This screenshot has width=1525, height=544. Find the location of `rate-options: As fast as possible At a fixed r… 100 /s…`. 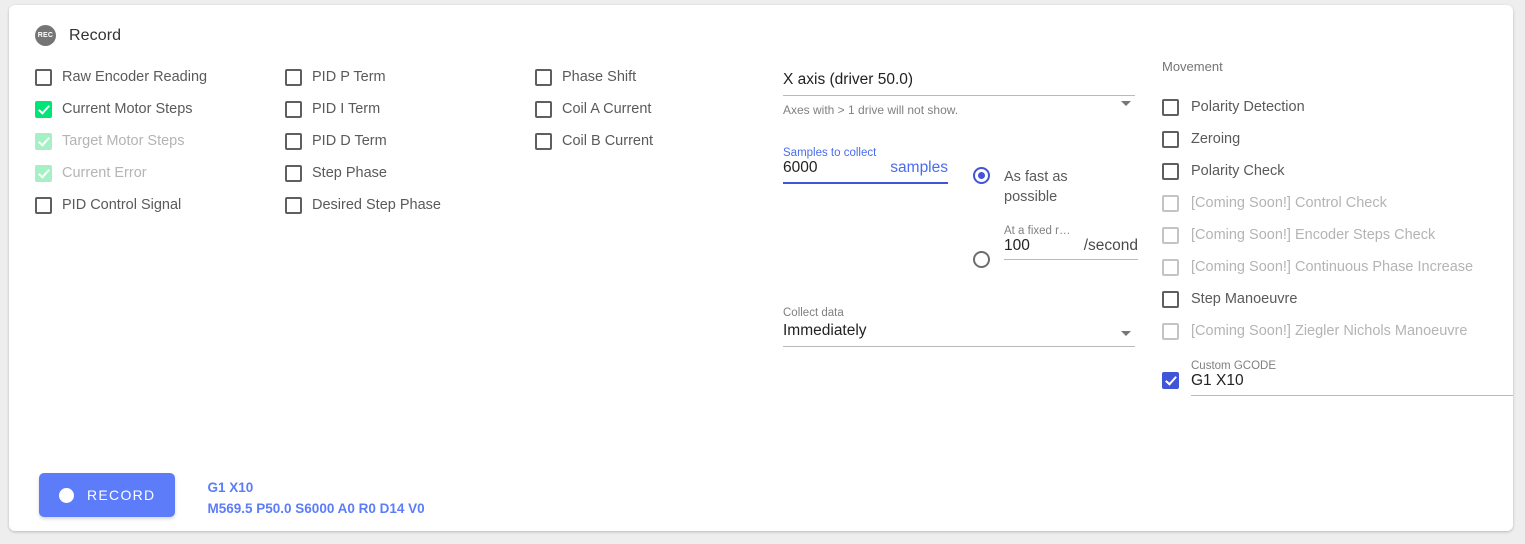

rate-options: As fast as possible At a fixed r… 100 /s… is located at coordinates (1055, 217).